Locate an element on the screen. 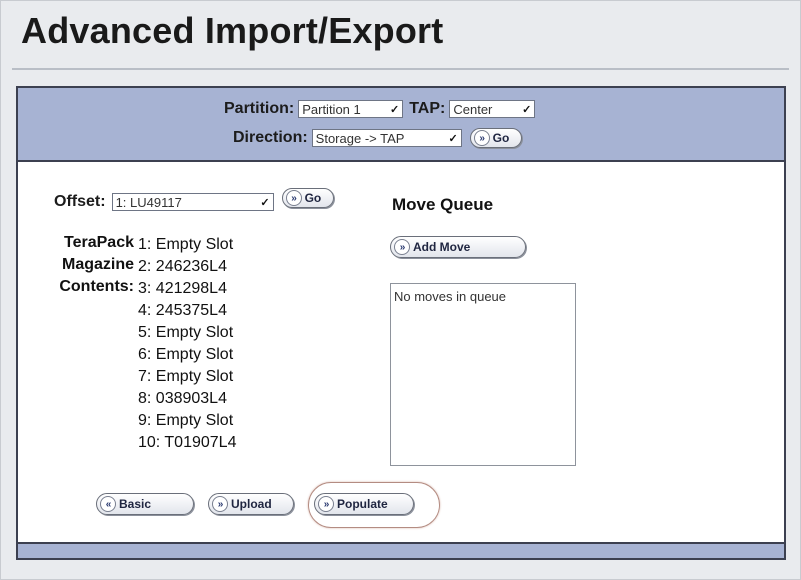 This screenshot has width=801, height=580. slot-item: 3: 421298L4 is located at coordinates (182, 288).